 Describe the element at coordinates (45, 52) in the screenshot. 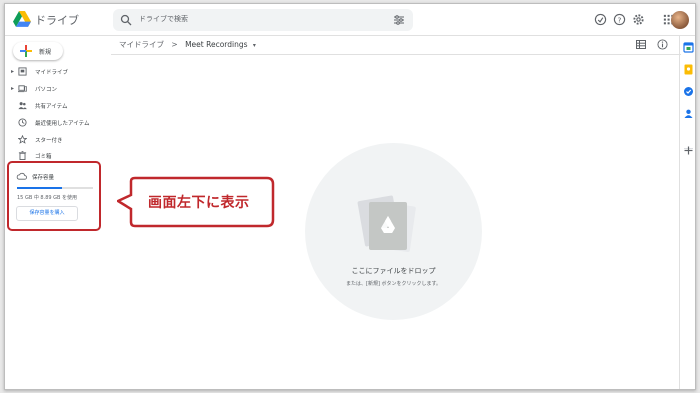

I see `new-button-label: 新規` at that location.